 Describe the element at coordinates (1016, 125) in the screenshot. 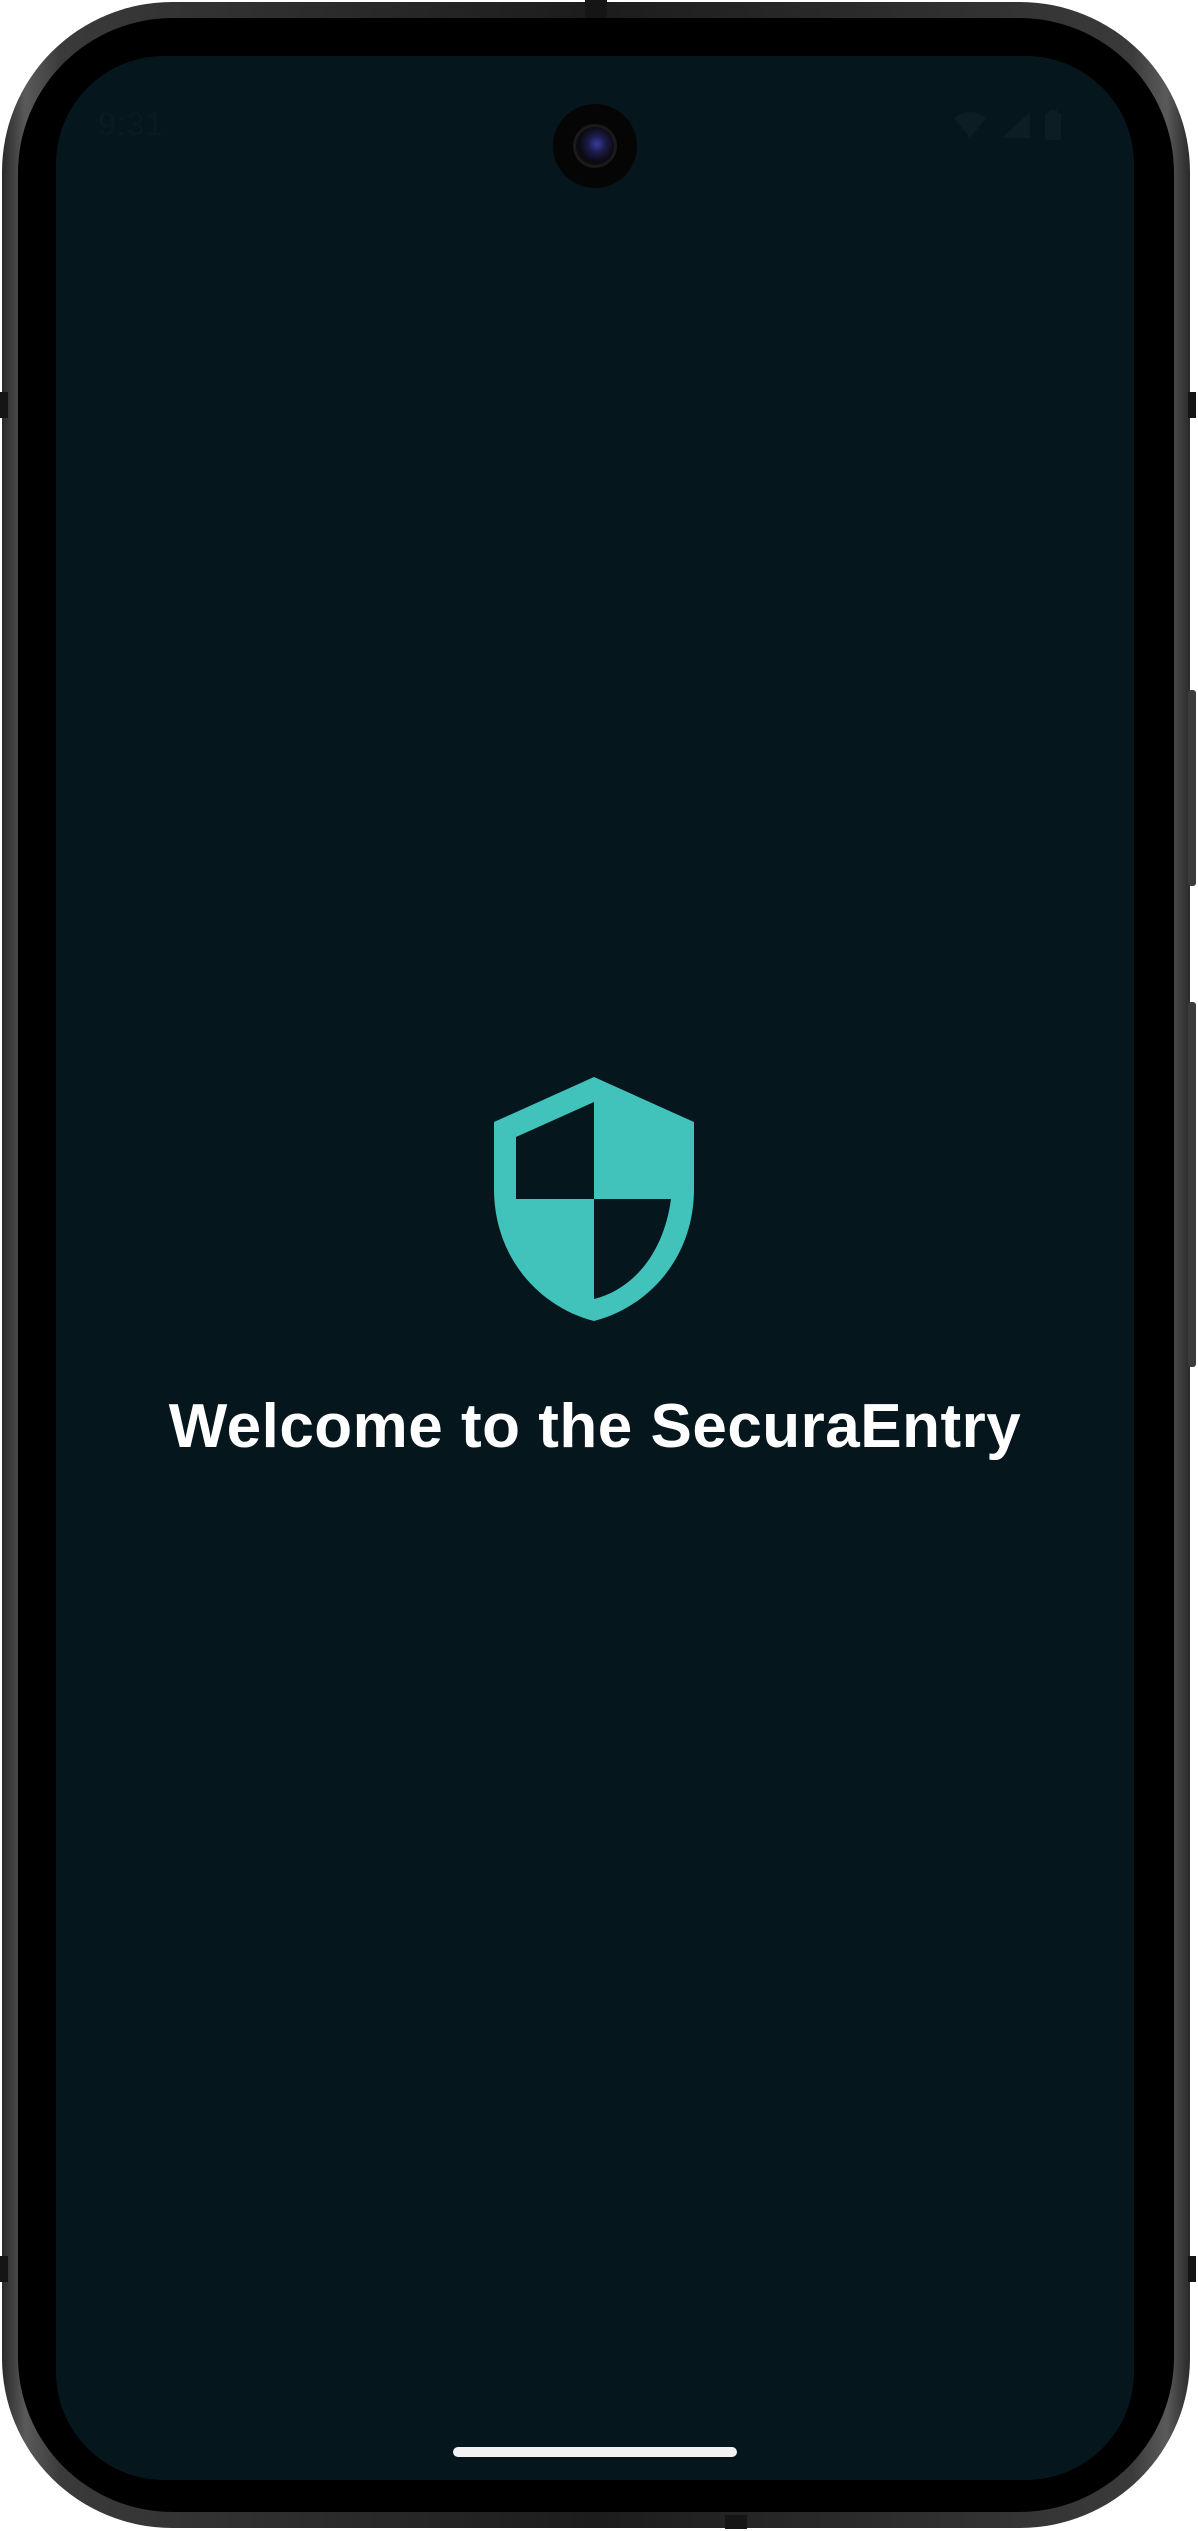

I see `signal-icon` at that location.